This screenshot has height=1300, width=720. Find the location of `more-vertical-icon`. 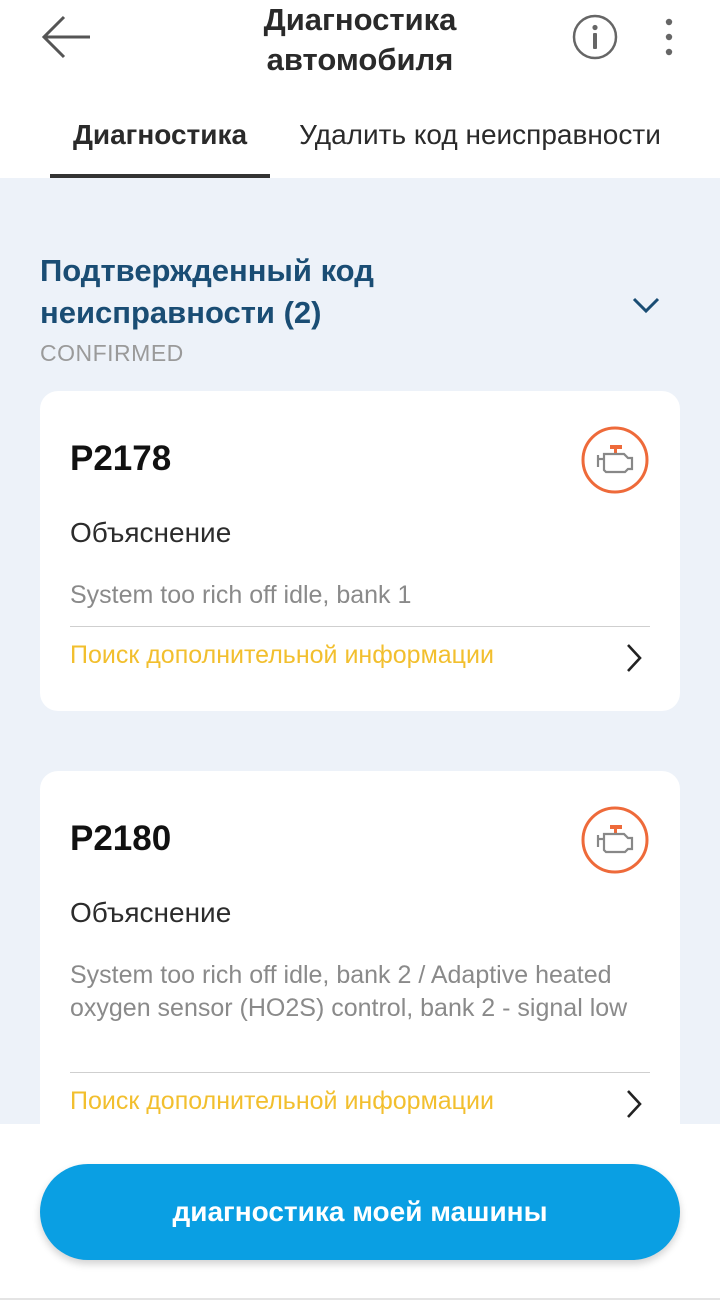

more-vertical-icon is located at coordinates (669, 37).